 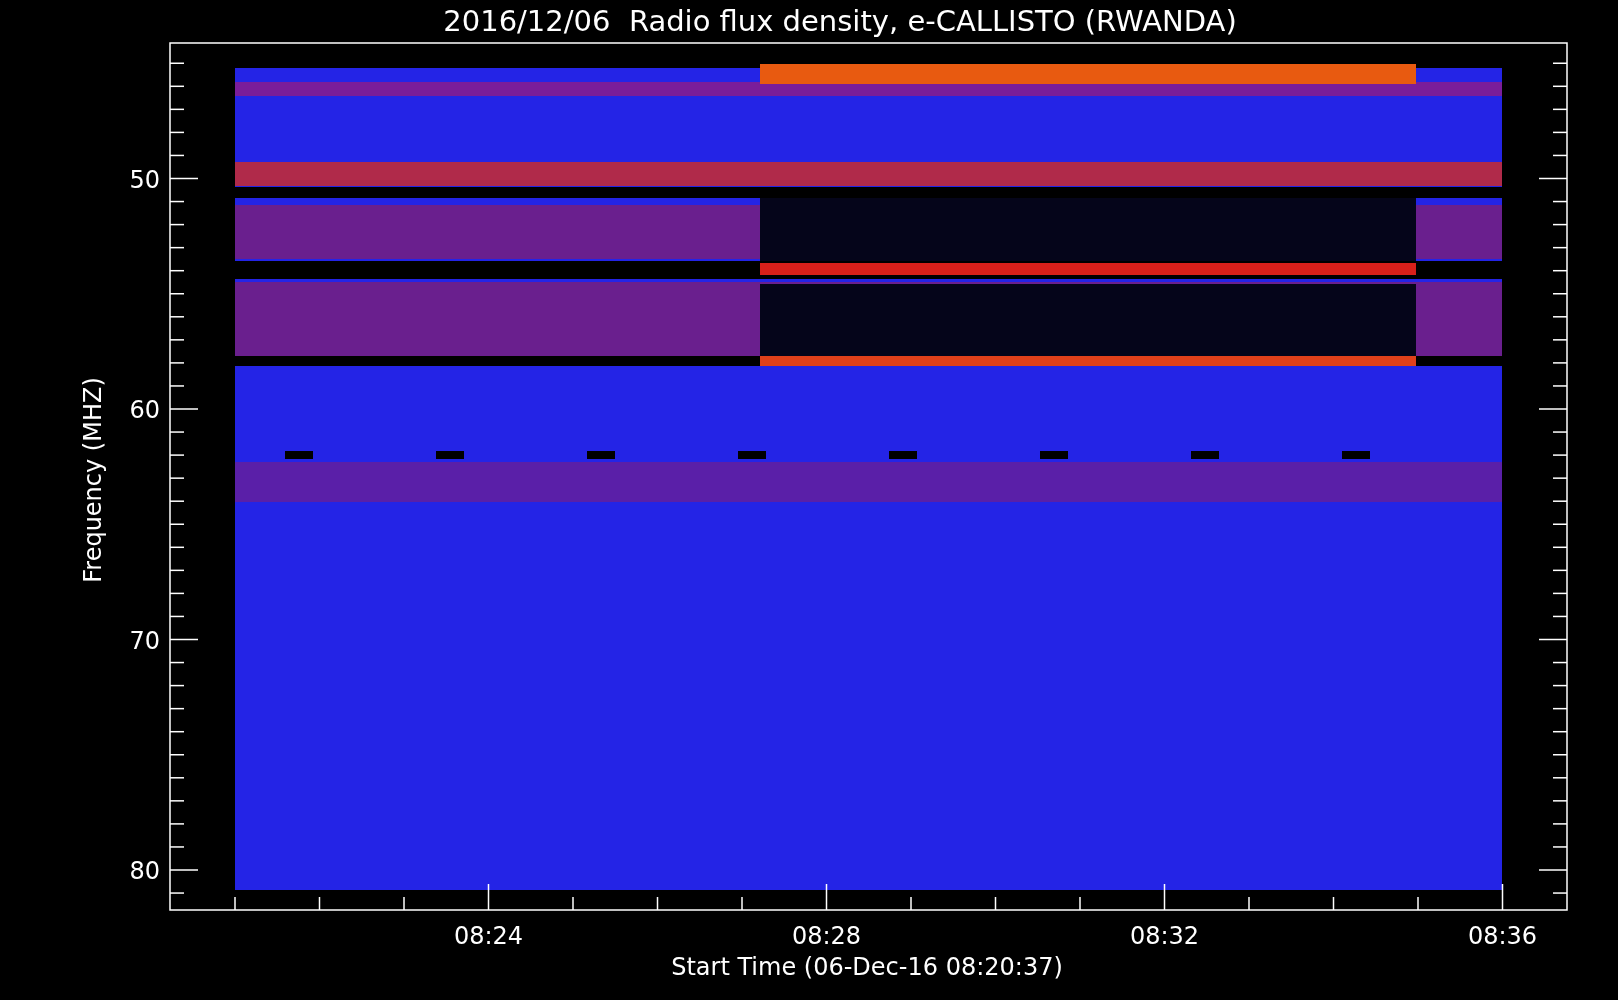 What do you see at coordinates (144, 871) in the screenshot?
I see `y-tick-label: 80` at bounding box center [144, 871].